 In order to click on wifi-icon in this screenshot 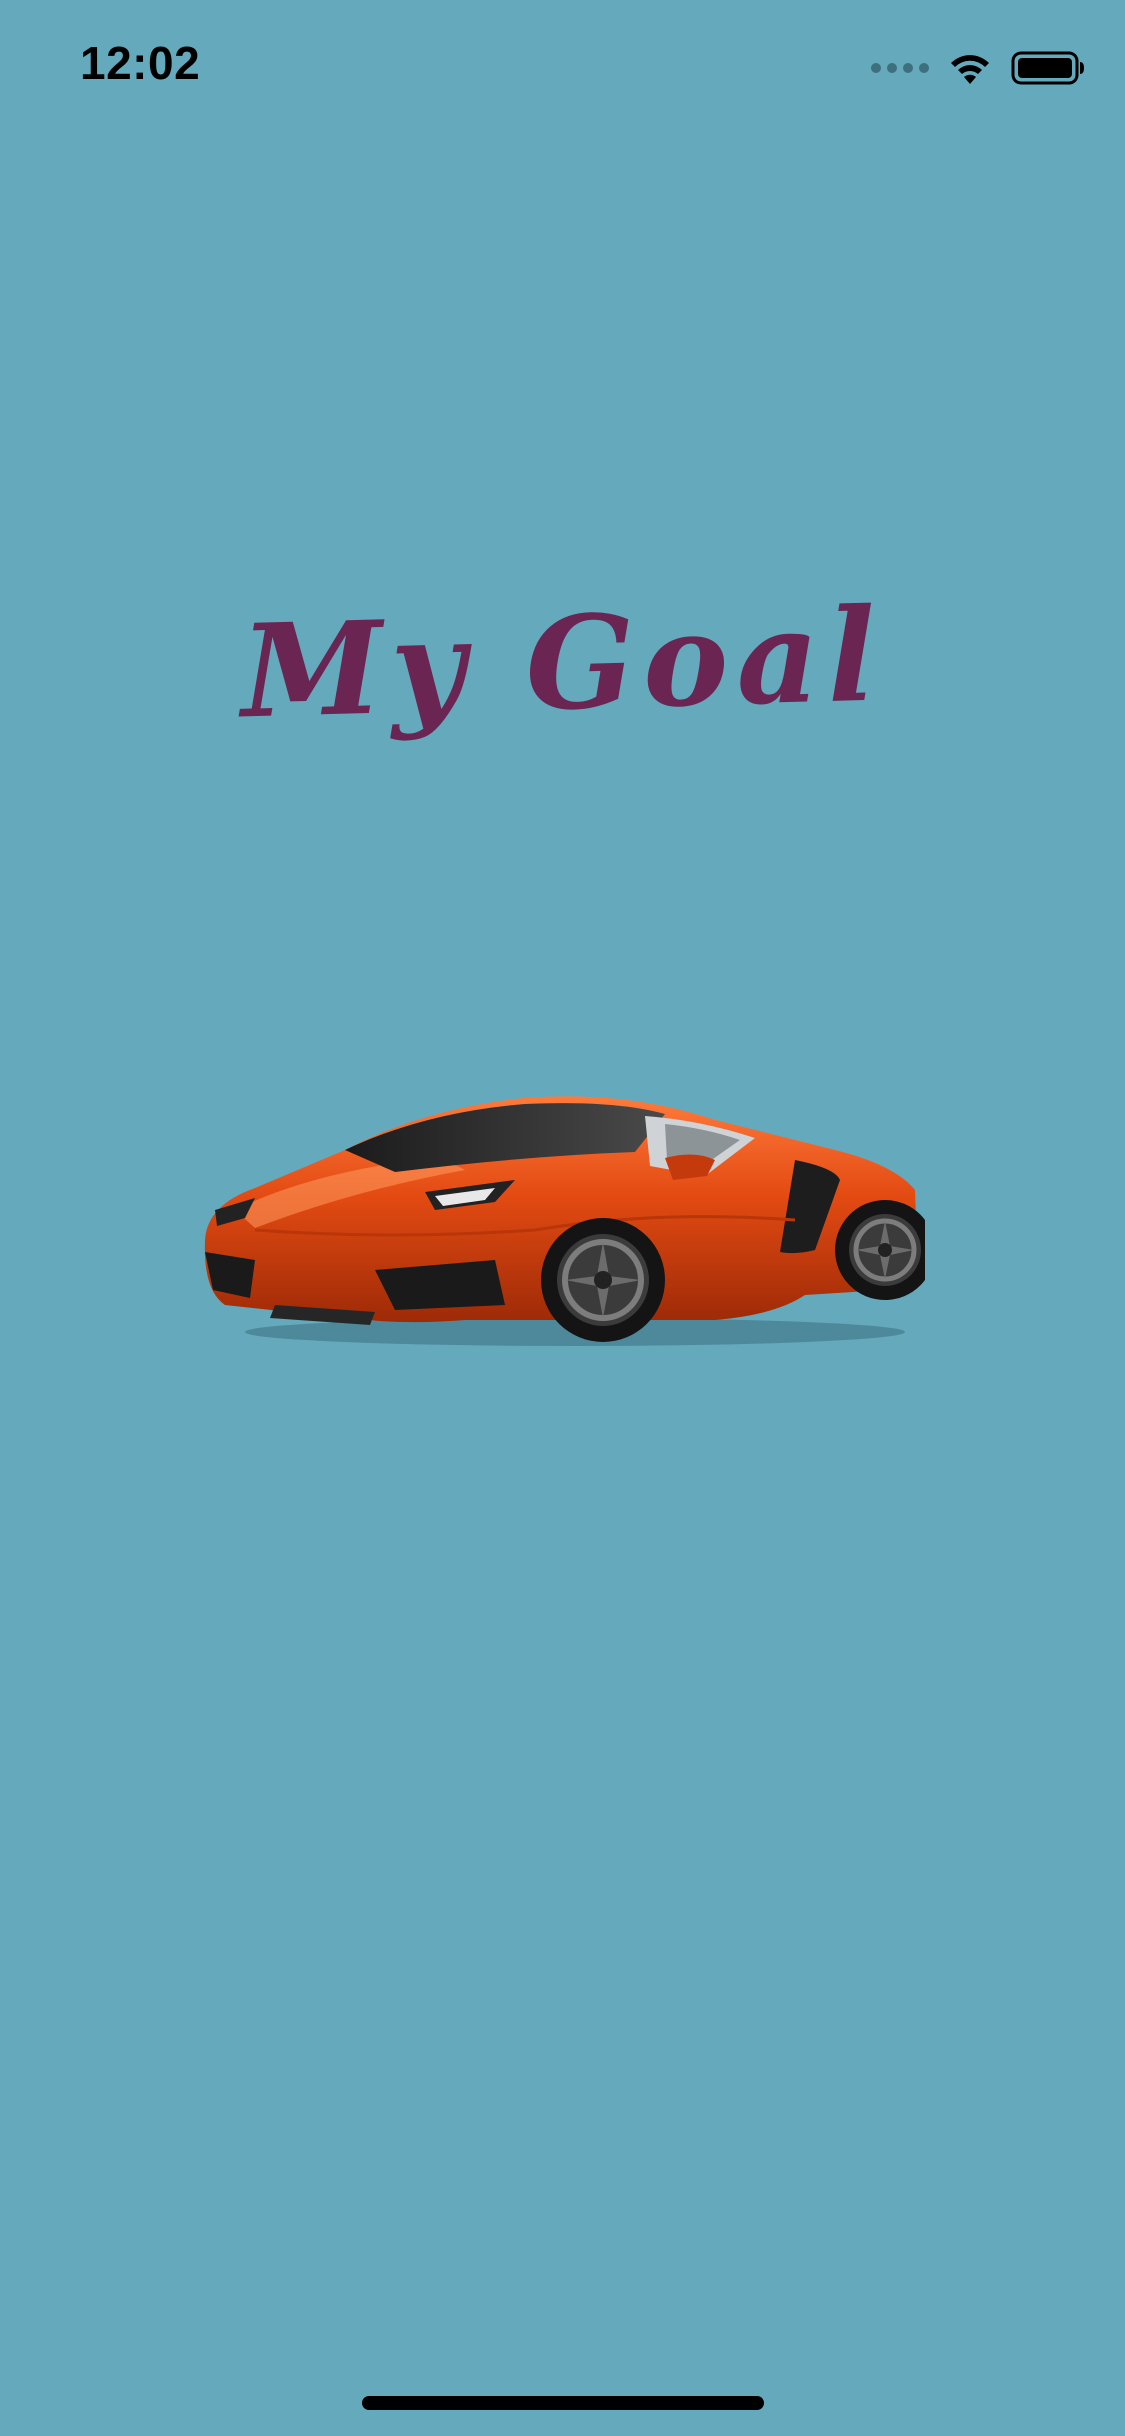, I will do `click(970, 69)`.